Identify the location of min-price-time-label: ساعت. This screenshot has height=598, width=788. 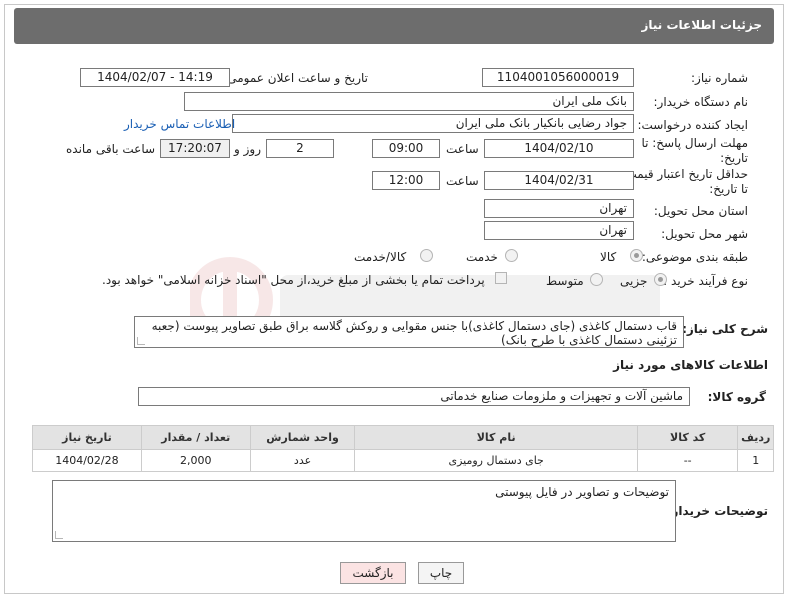
(462, 181).